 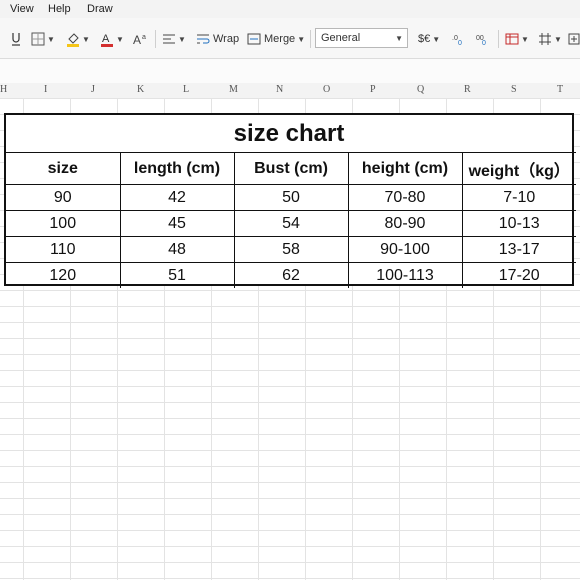 I want to click on column-header: N, so click(x=279, y=89).